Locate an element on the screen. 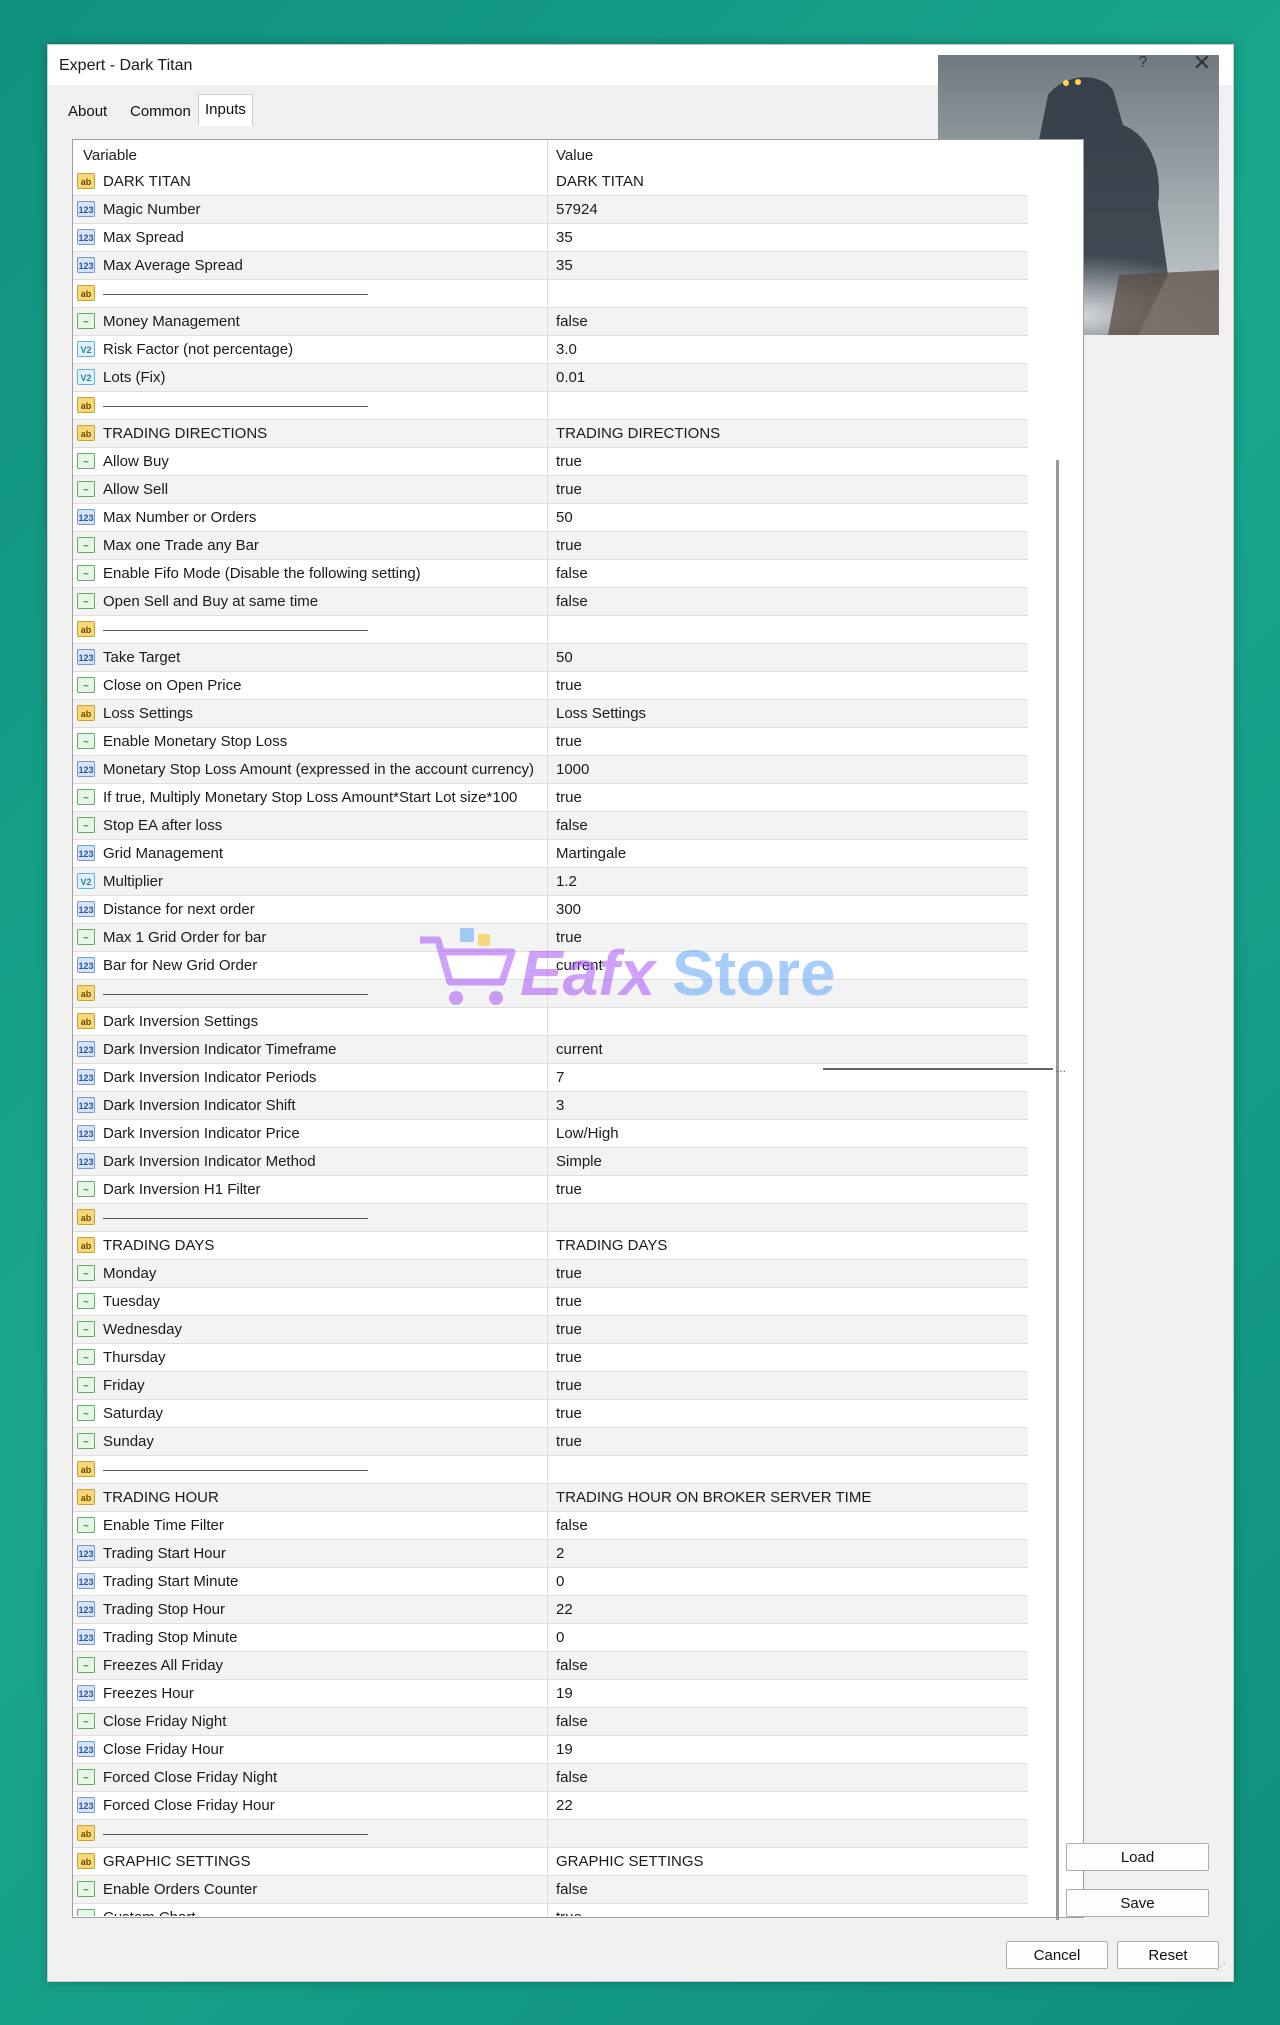 Image resolution: width=1280 pixels, height=2025 pixels. row-value: 57924 is located at coordinates (577, 209).